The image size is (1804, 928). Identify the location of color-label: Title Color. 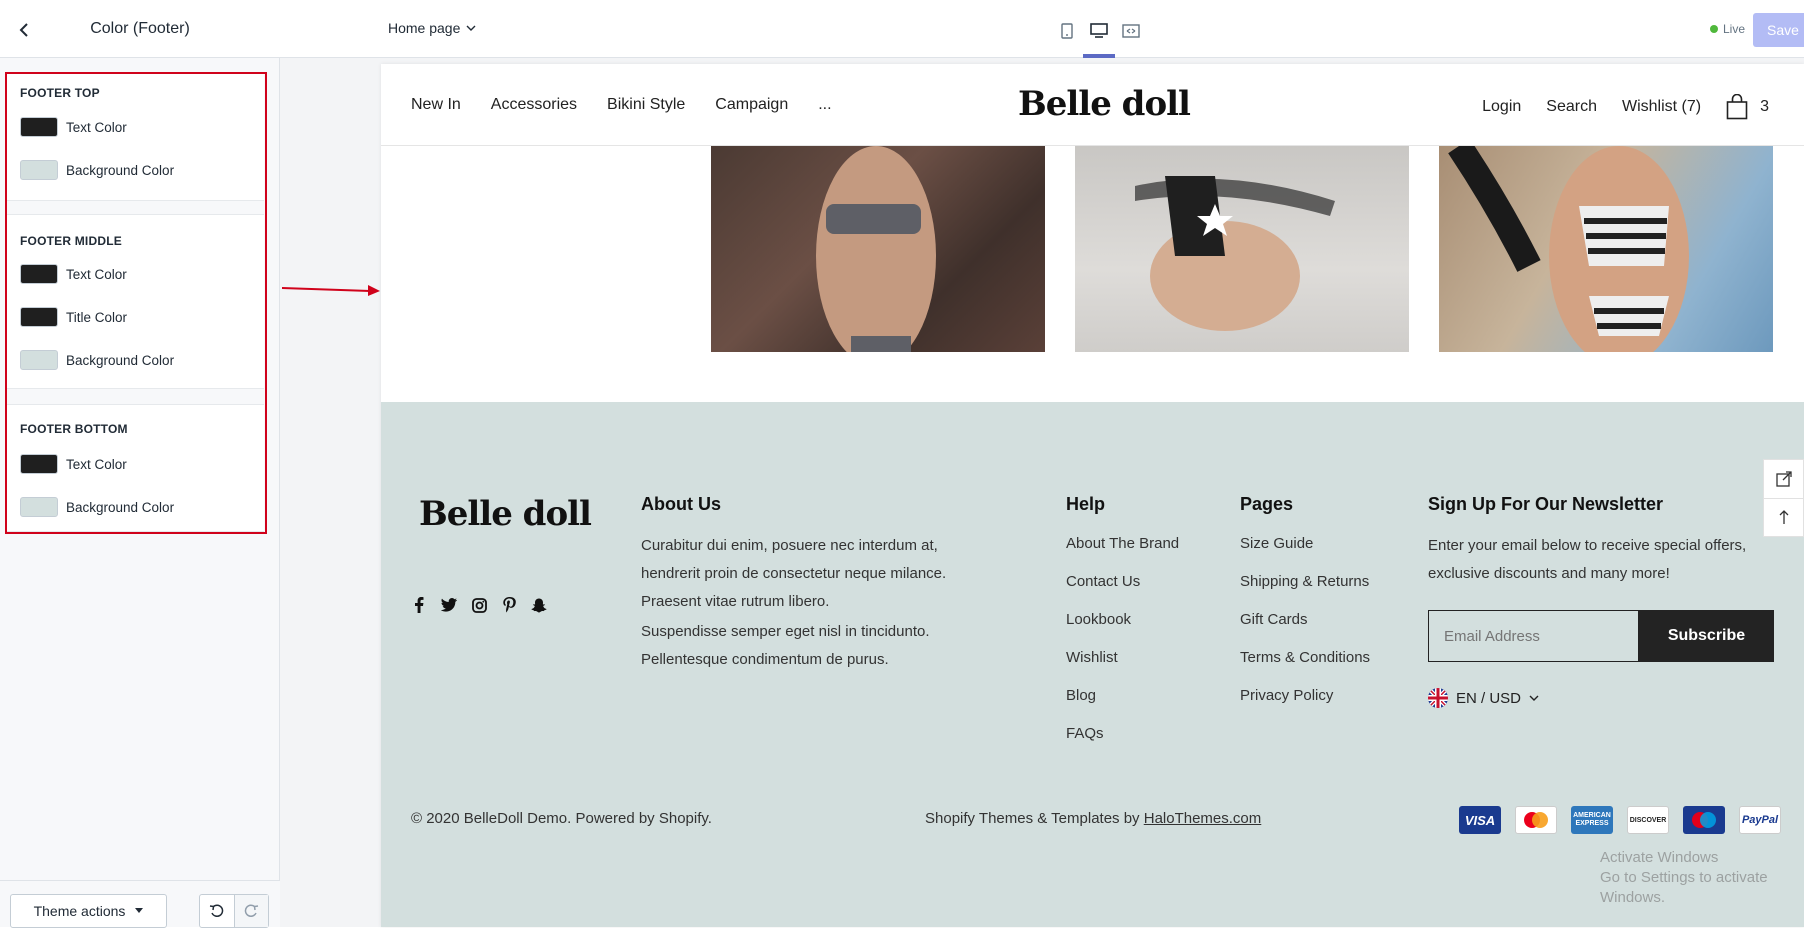
(97, 317).